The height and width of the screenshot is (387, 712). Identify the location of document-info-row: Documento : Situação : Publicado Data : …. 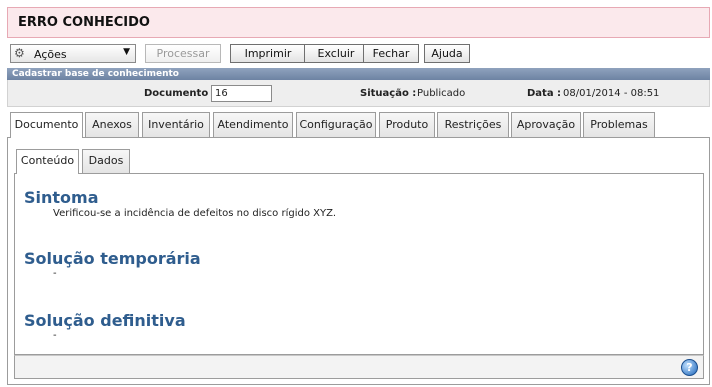
(358, 93).